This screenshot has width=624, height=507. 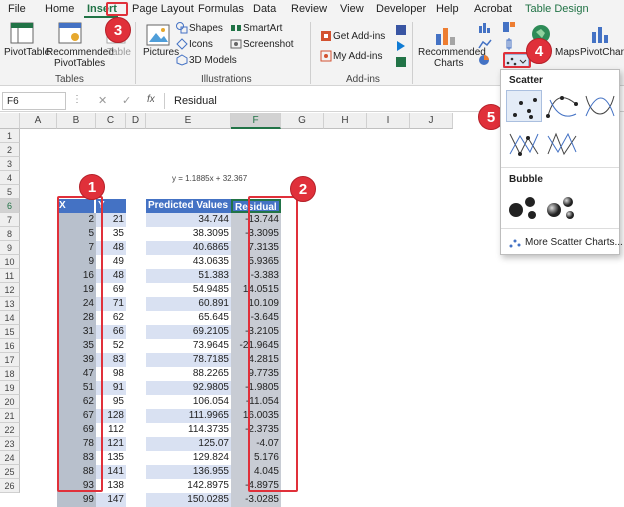 I want to click on insert-function-icon: fx, so click(x=151, y=99).